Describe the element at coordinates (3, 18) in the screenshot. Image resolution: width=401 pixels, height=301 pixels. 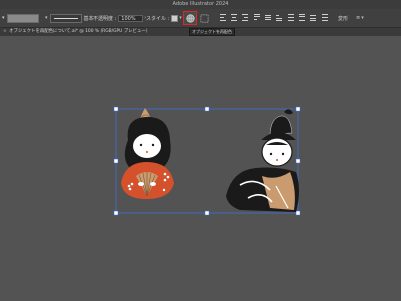
I see `dropdown-arrow-icon: ▾` at that location.